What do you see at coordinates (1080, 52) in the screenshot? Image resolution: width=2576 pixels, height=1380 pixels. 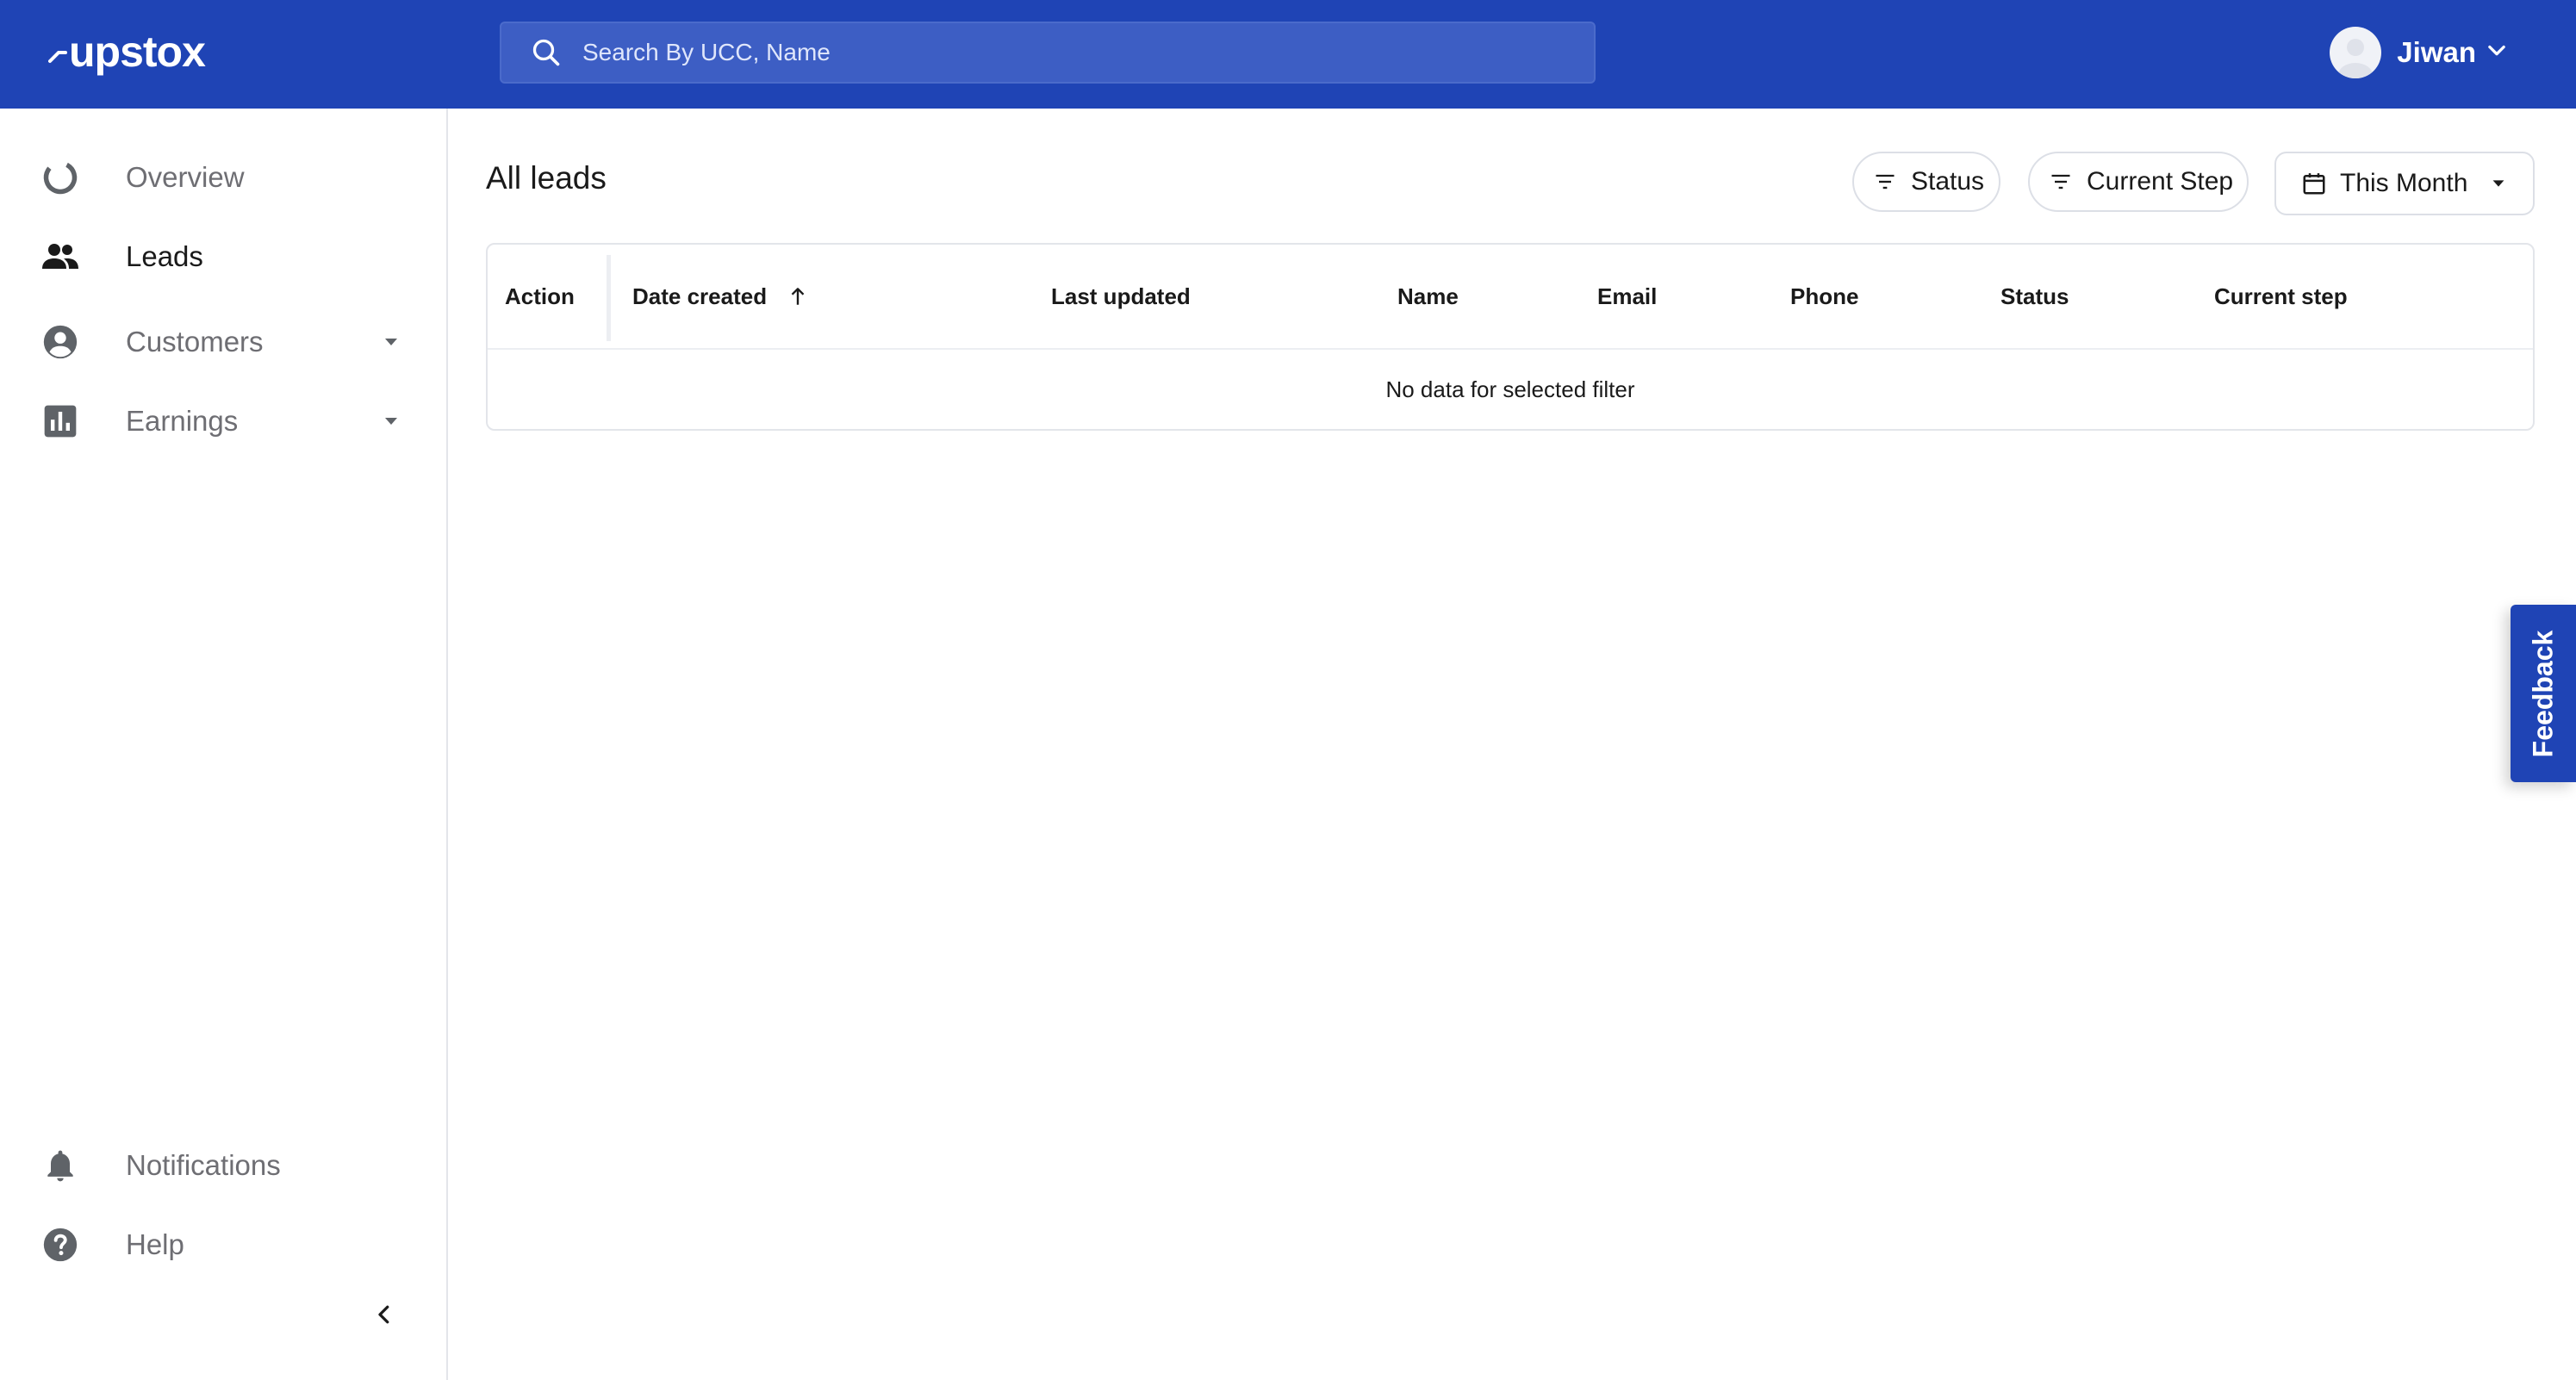 I see `search-input` at bounding box center [1080, 52].